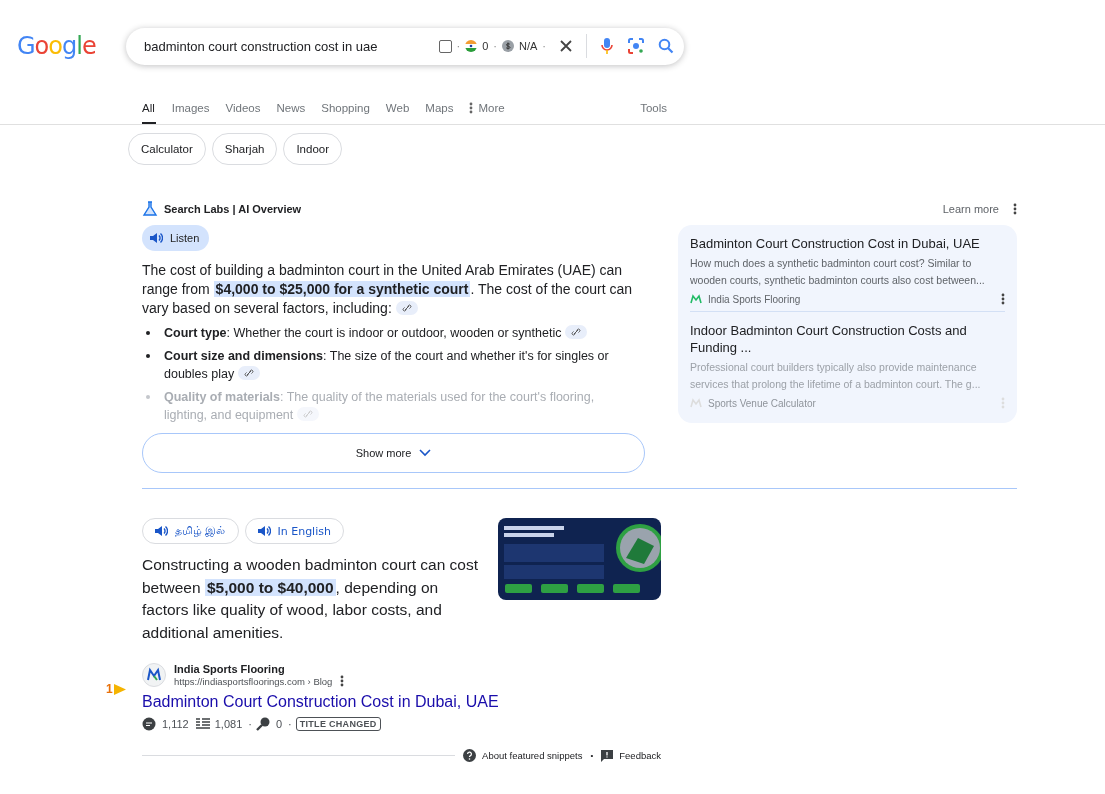 The width and height of the screenshot is (1105, 794). Describe the element at coordinates (393, 453) in the screenshot. I see `show-more-button: Show more` at that location.